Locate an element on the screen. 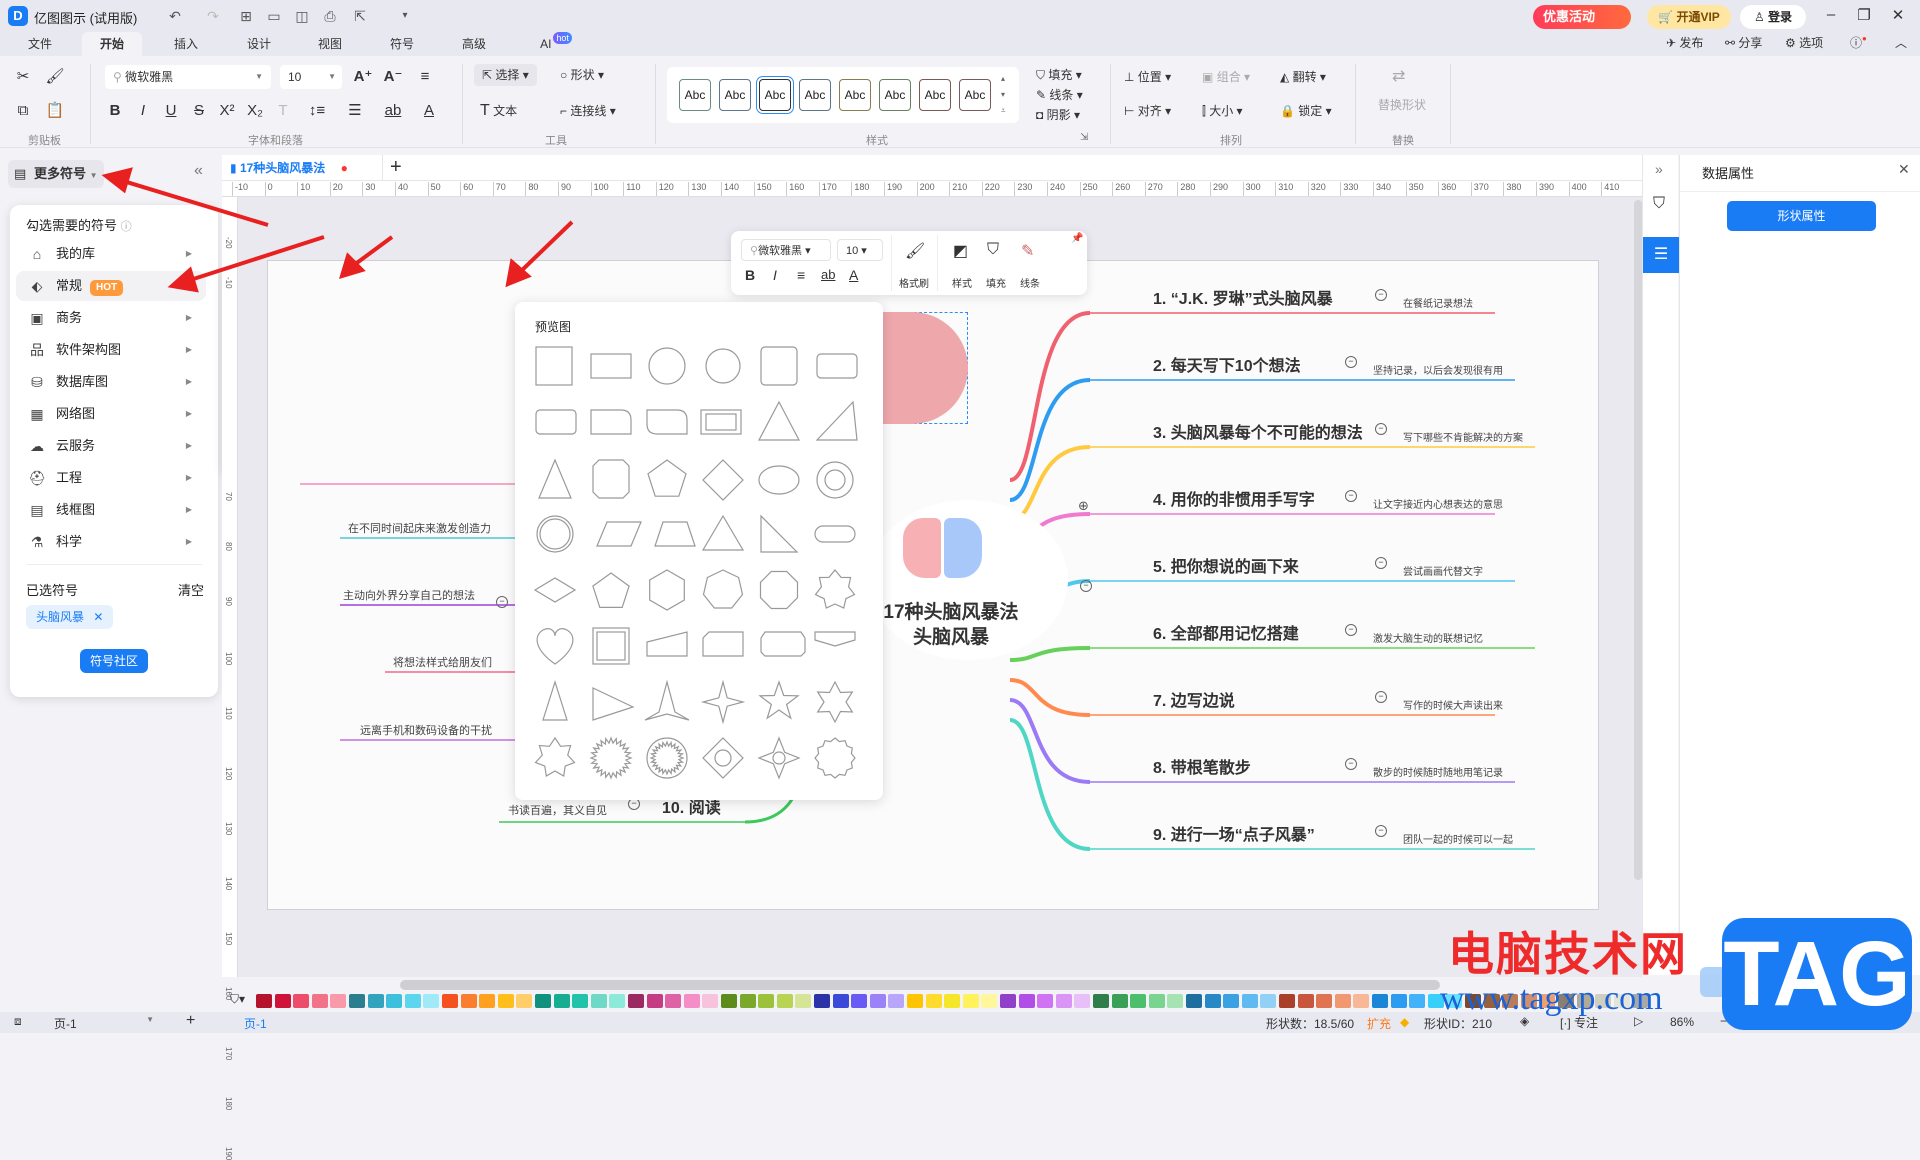 The width and height of the screenshot is (1920, 1160). donut-inner is located at coordinates (835, 480).